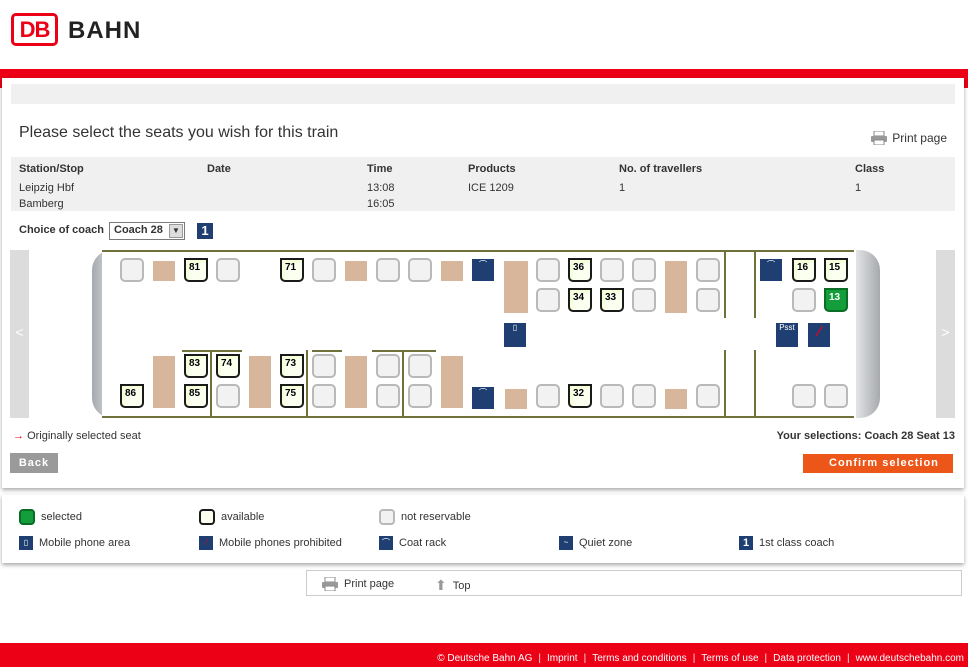 The width and height of the screenshot is (968, 667). Describe the element at coordinates (484, 35) in the screenshot. I see `site-header: DB BAHN` at that location.